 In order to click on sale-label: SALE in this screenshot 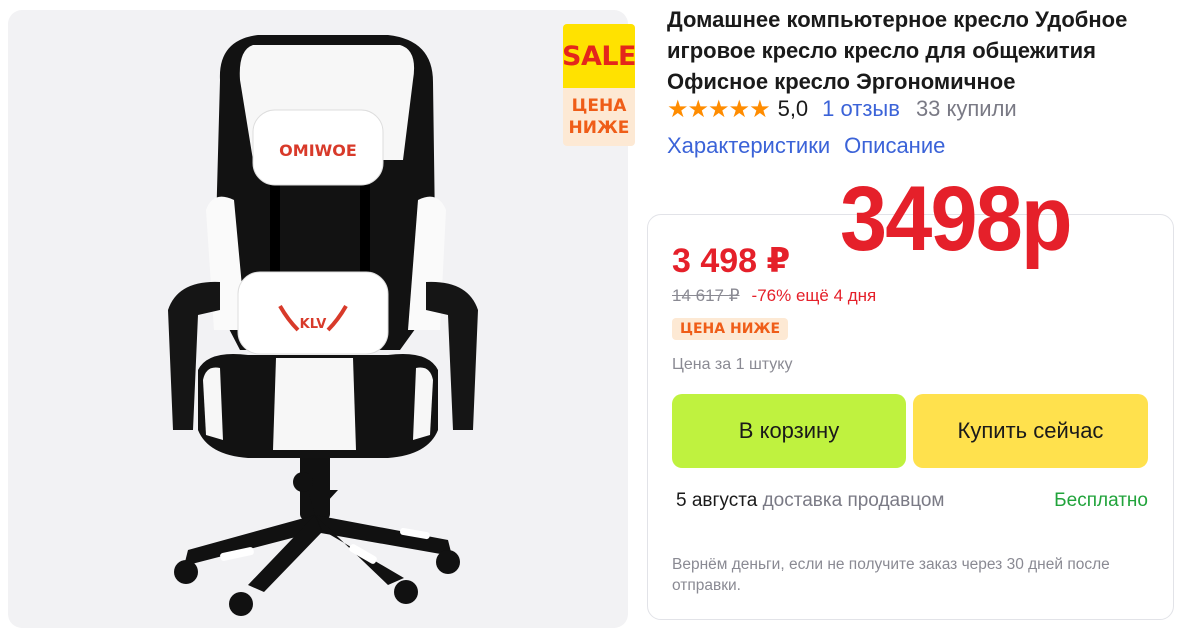, I will do `click(599, 56)`.